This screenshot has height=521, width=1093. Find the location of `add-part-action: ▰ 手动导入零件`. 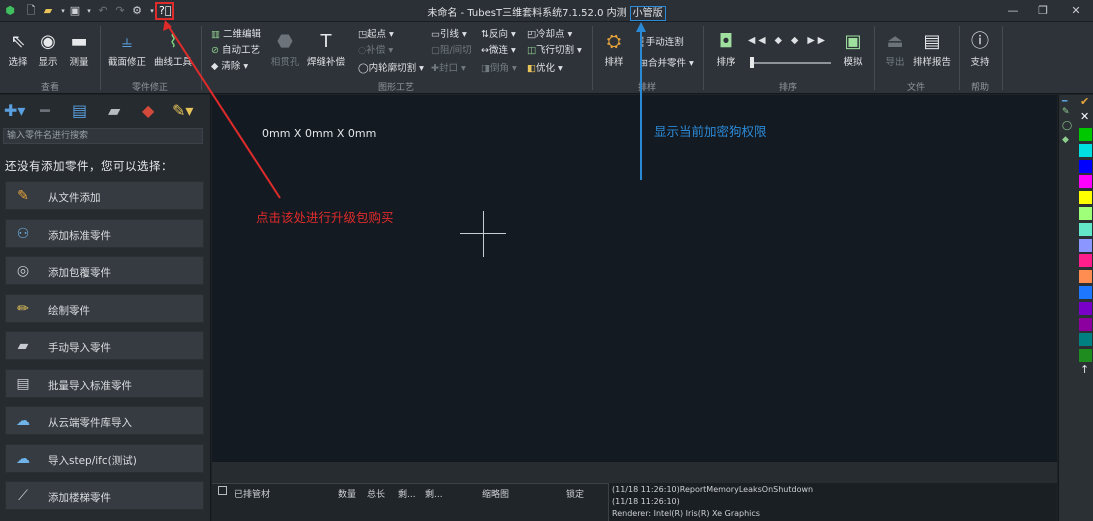

add-part-action: ▰ 手动导入零件 is located at coordinates (104, 345).